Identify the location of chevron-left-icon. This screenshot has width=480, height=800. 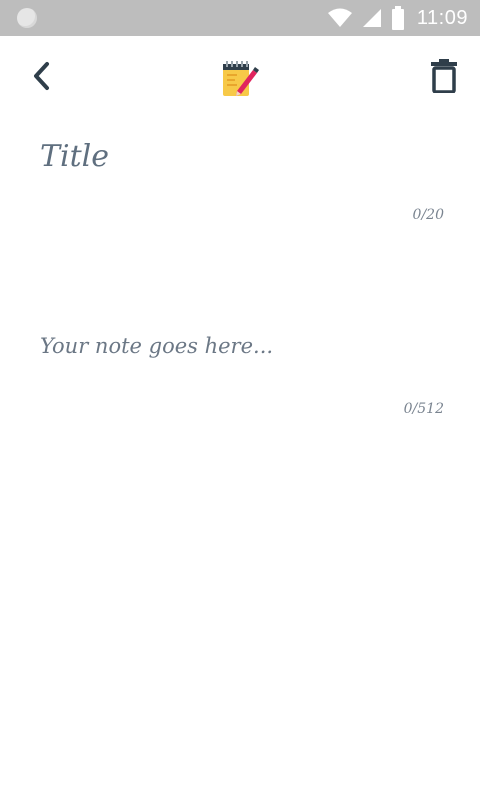
(41, 76).